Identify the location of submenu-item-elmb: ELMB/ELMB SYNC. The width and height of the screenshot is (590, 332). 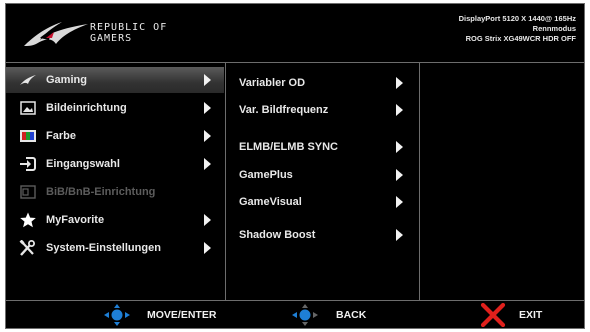
(322, 147).